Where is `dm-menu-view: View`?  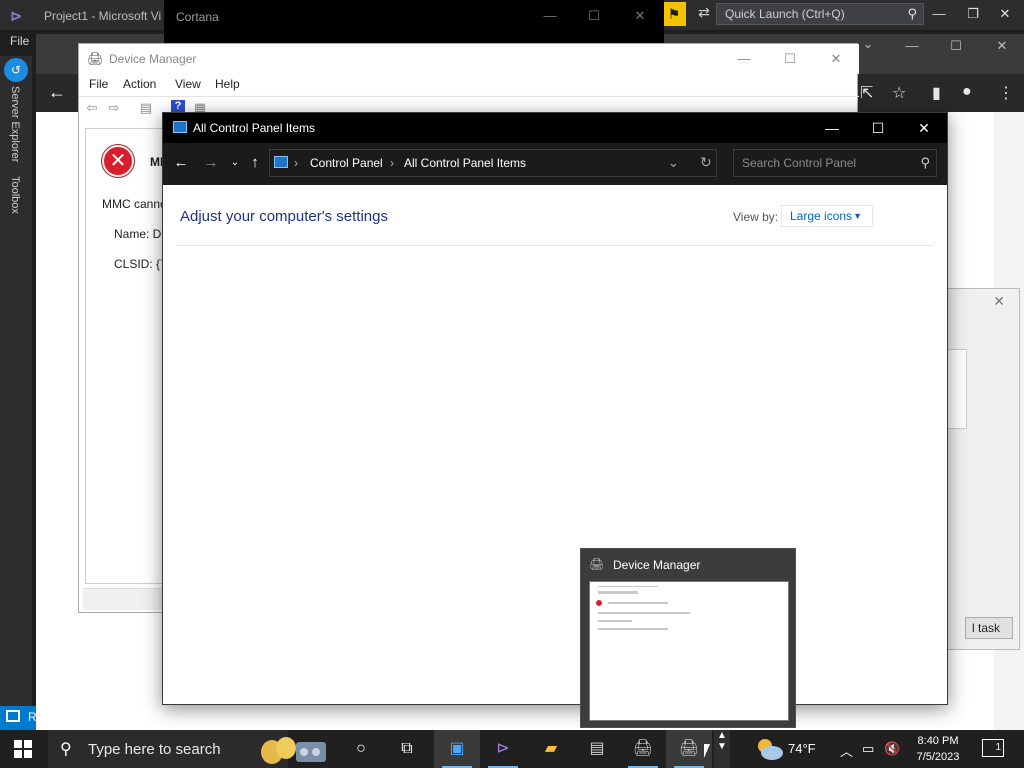 dm-menu-view: View is located at coordinates (188, 84).